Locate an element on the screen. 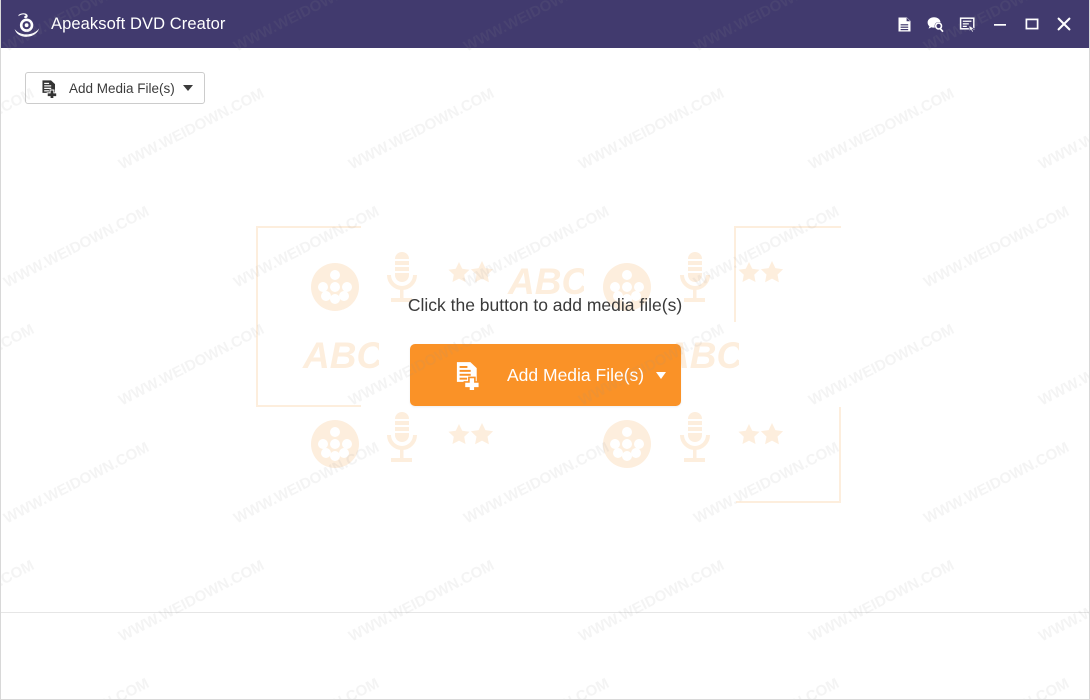 Image resolution: width=1090 pixels, height=700 pixels. register-icon is located at coordinates (904, 24).